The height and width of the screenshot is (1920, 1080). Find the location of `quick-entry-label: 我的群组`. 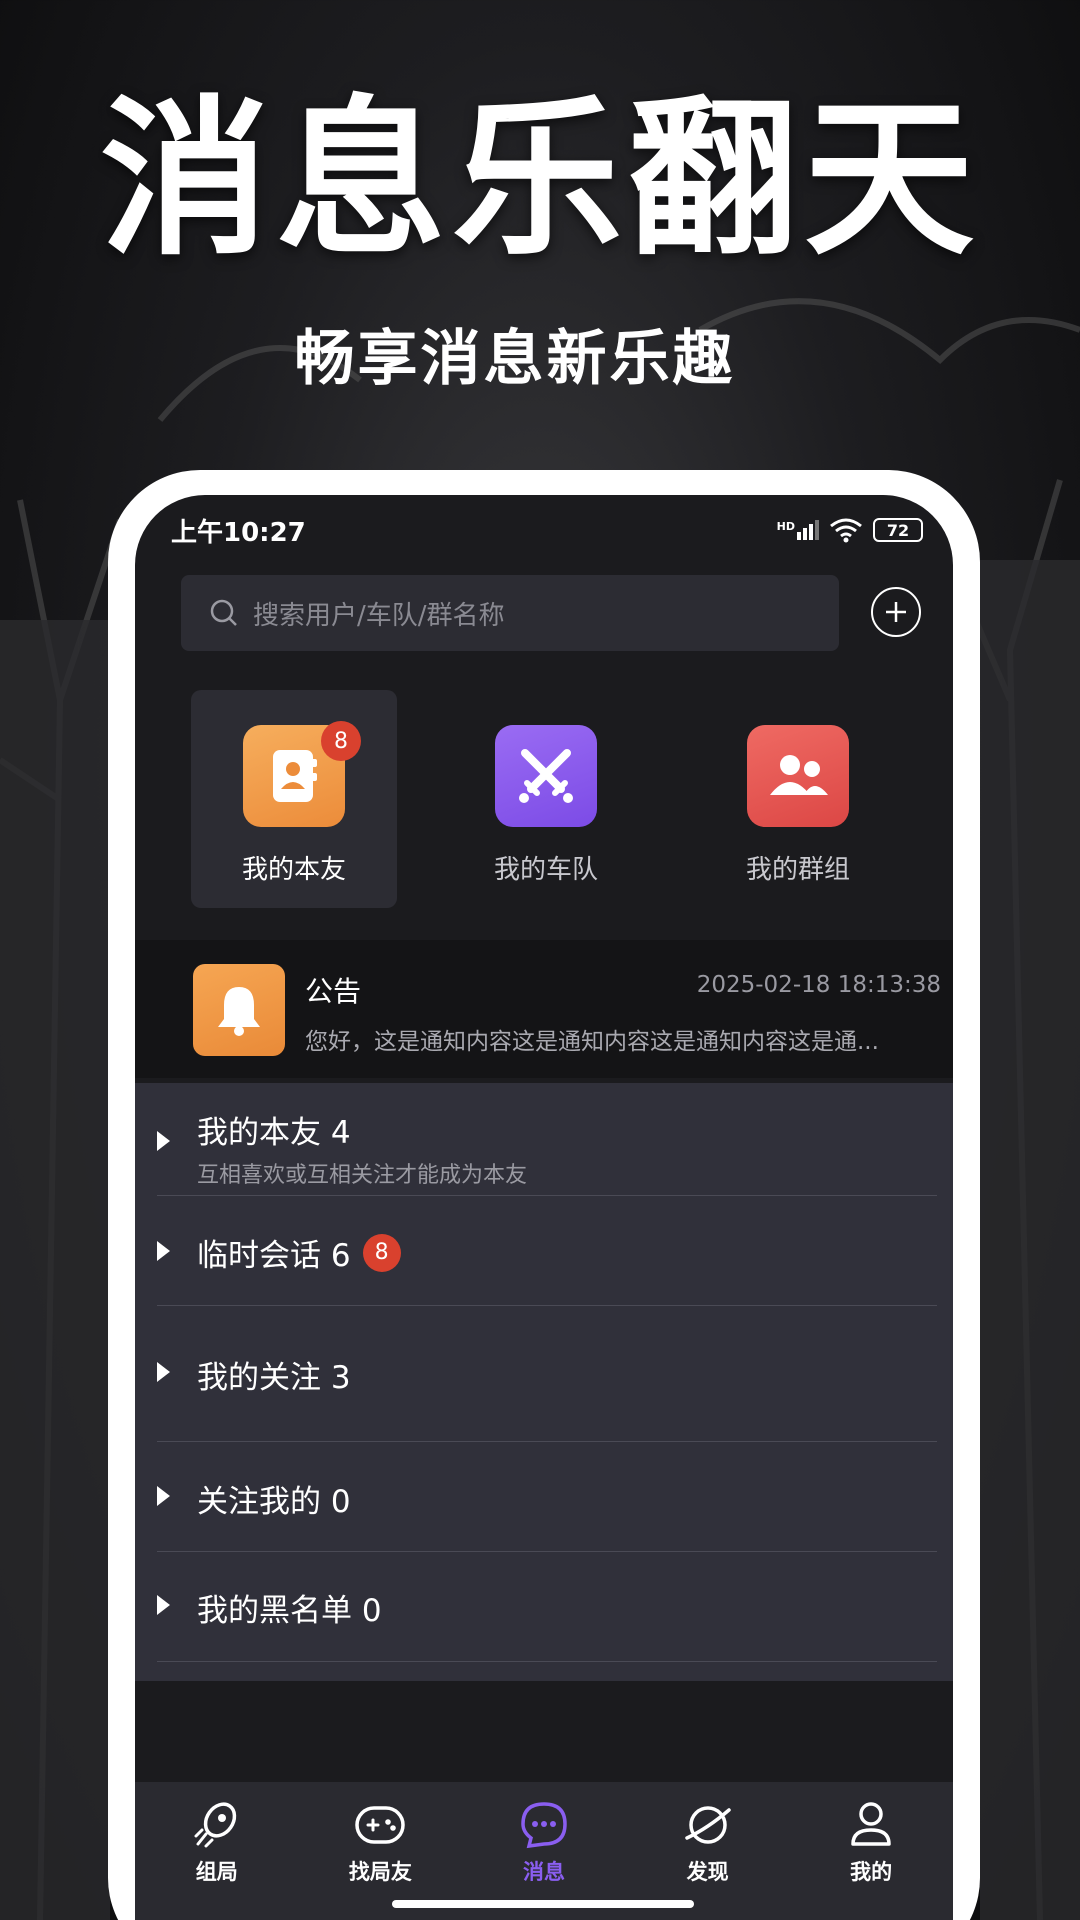

quick-entry-label: 我的群组 is located at coordinates (797, 870).